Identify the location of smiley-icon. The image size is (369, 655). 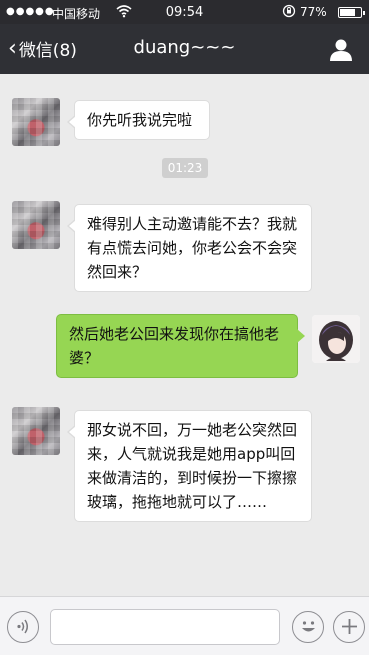
(308, 626).